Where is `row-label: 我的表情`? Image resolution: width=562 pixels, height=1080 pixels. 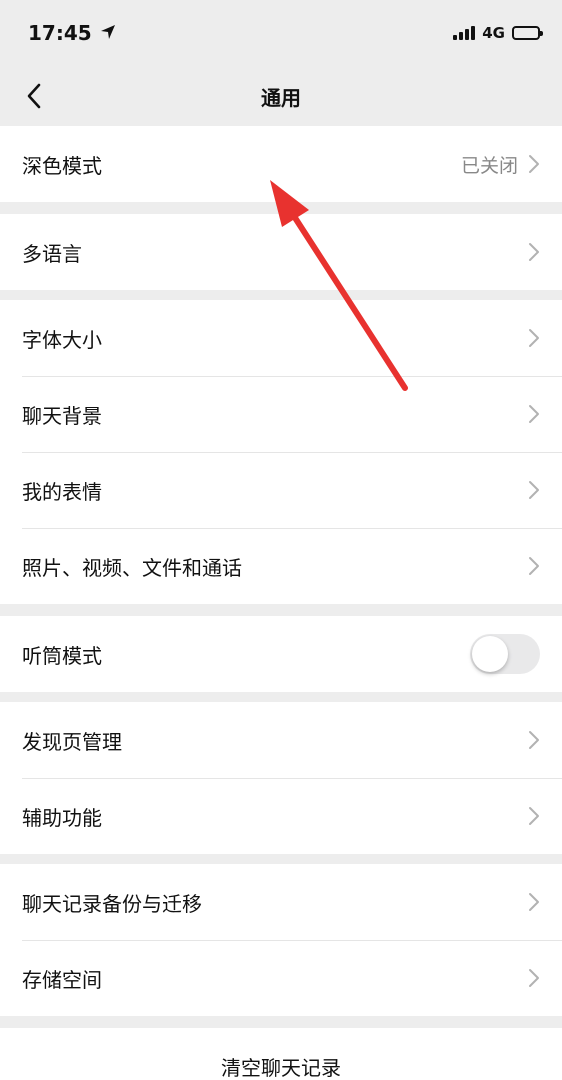
row-label: 我的表情 is located at coordinates (62, 491).